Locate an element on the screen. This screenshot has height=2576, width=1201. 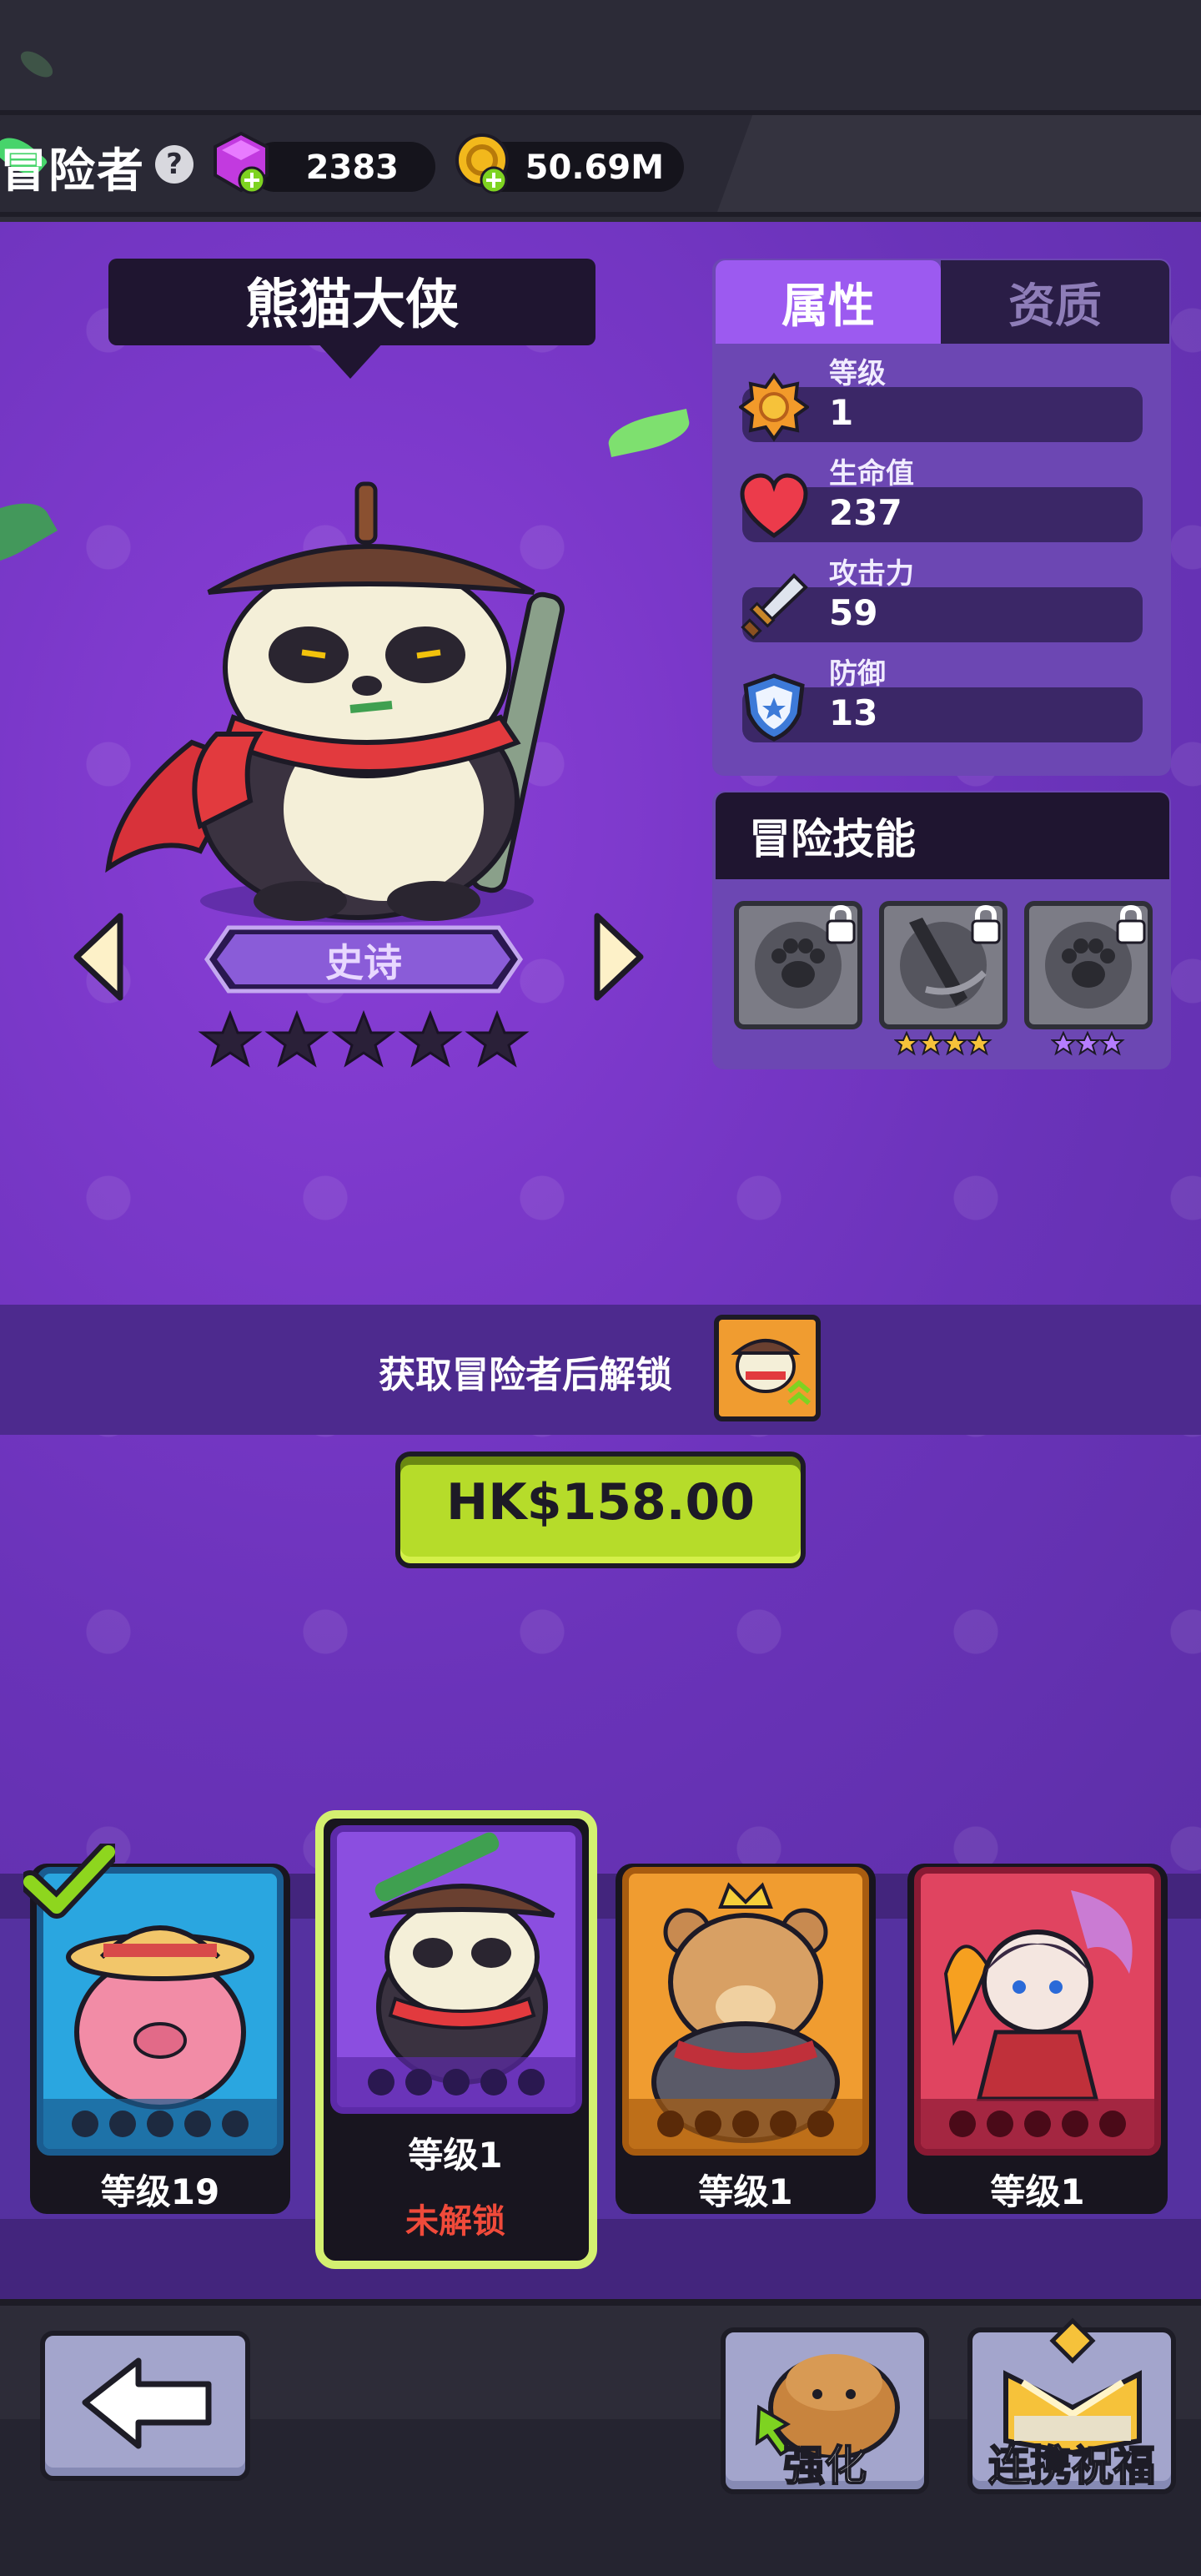
gem-counter: 2383 is located at coordinates (343, 167).